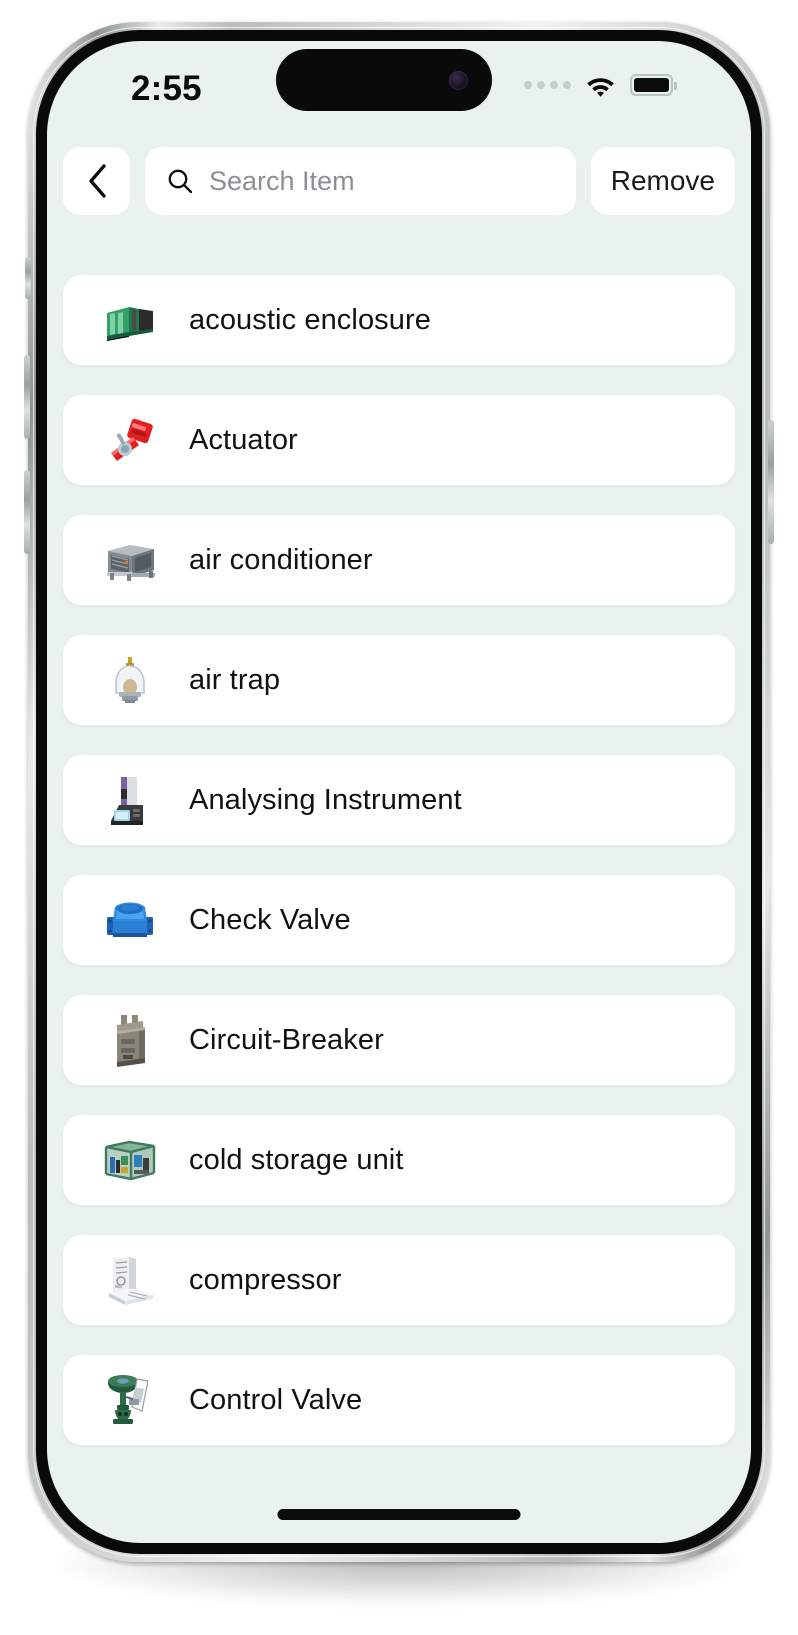 The image size is (798, 1635). Describe the element at coordinates (662, 181) in the screenshot. I see `remove-button: Remove` at that location.